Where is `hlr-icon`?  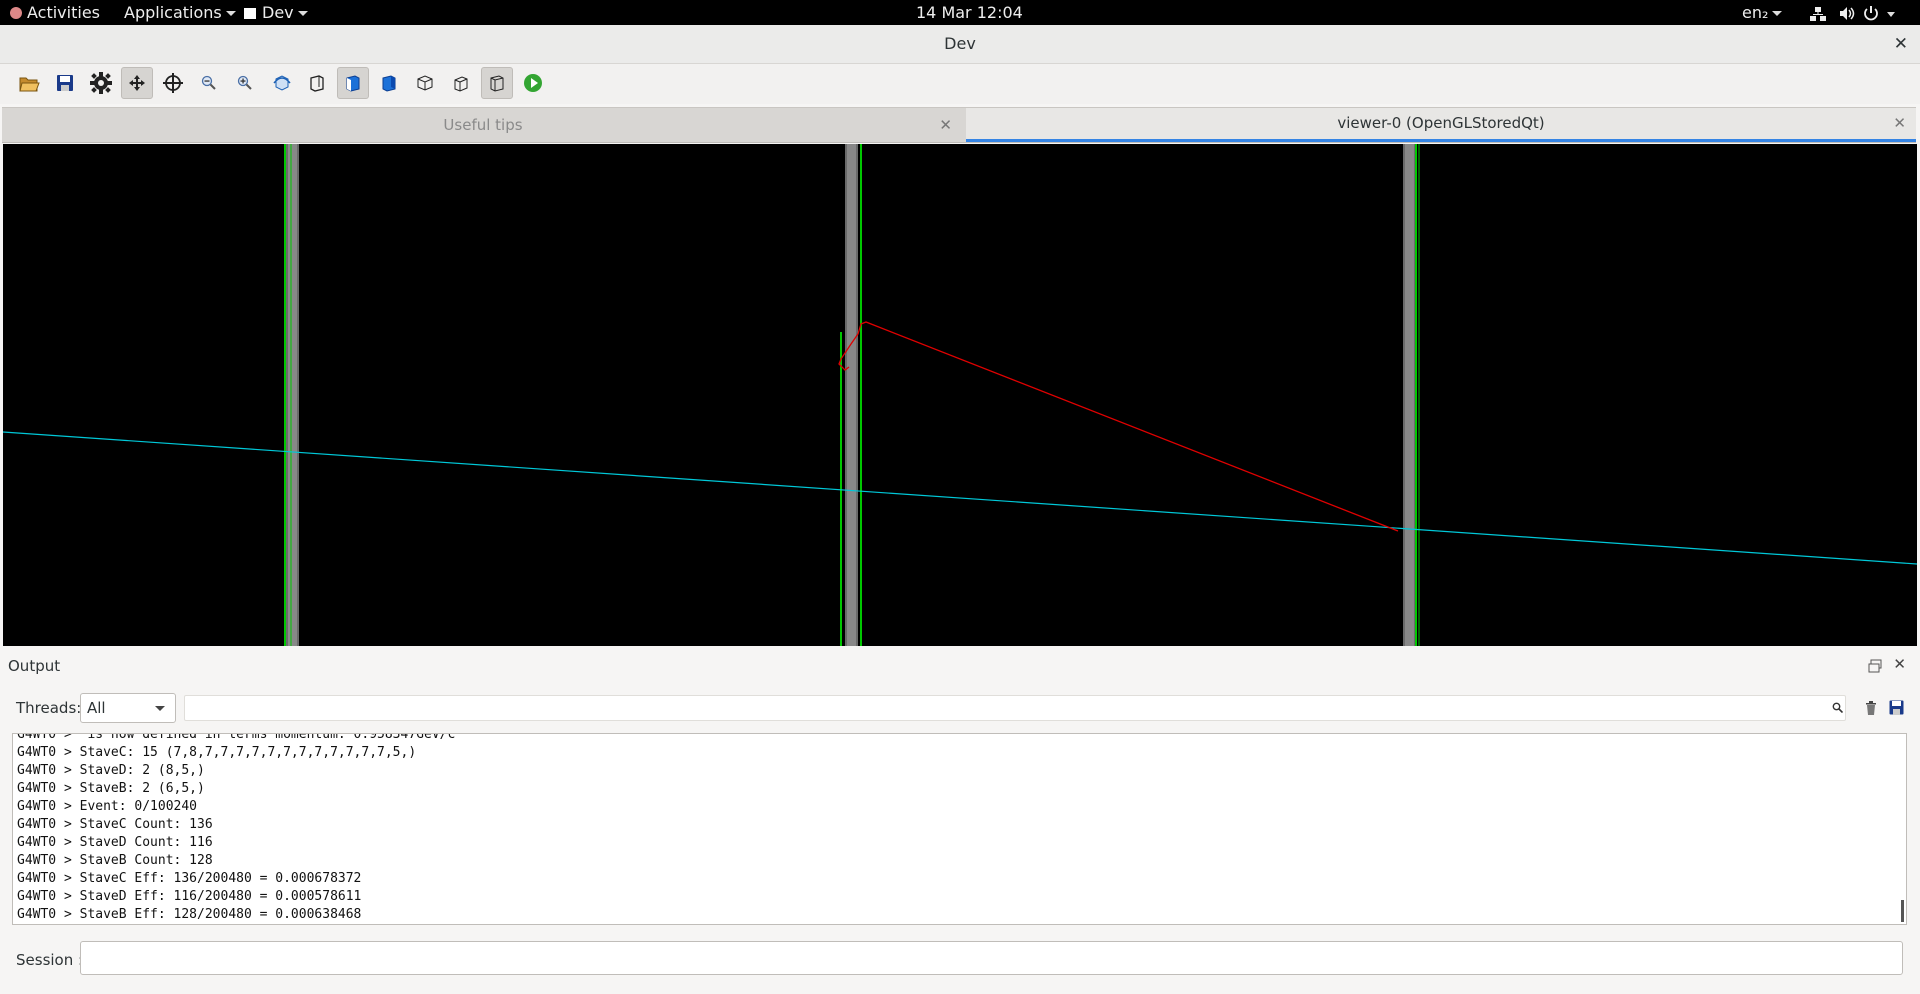
hlr-icon is located at coordinates (461, 84).